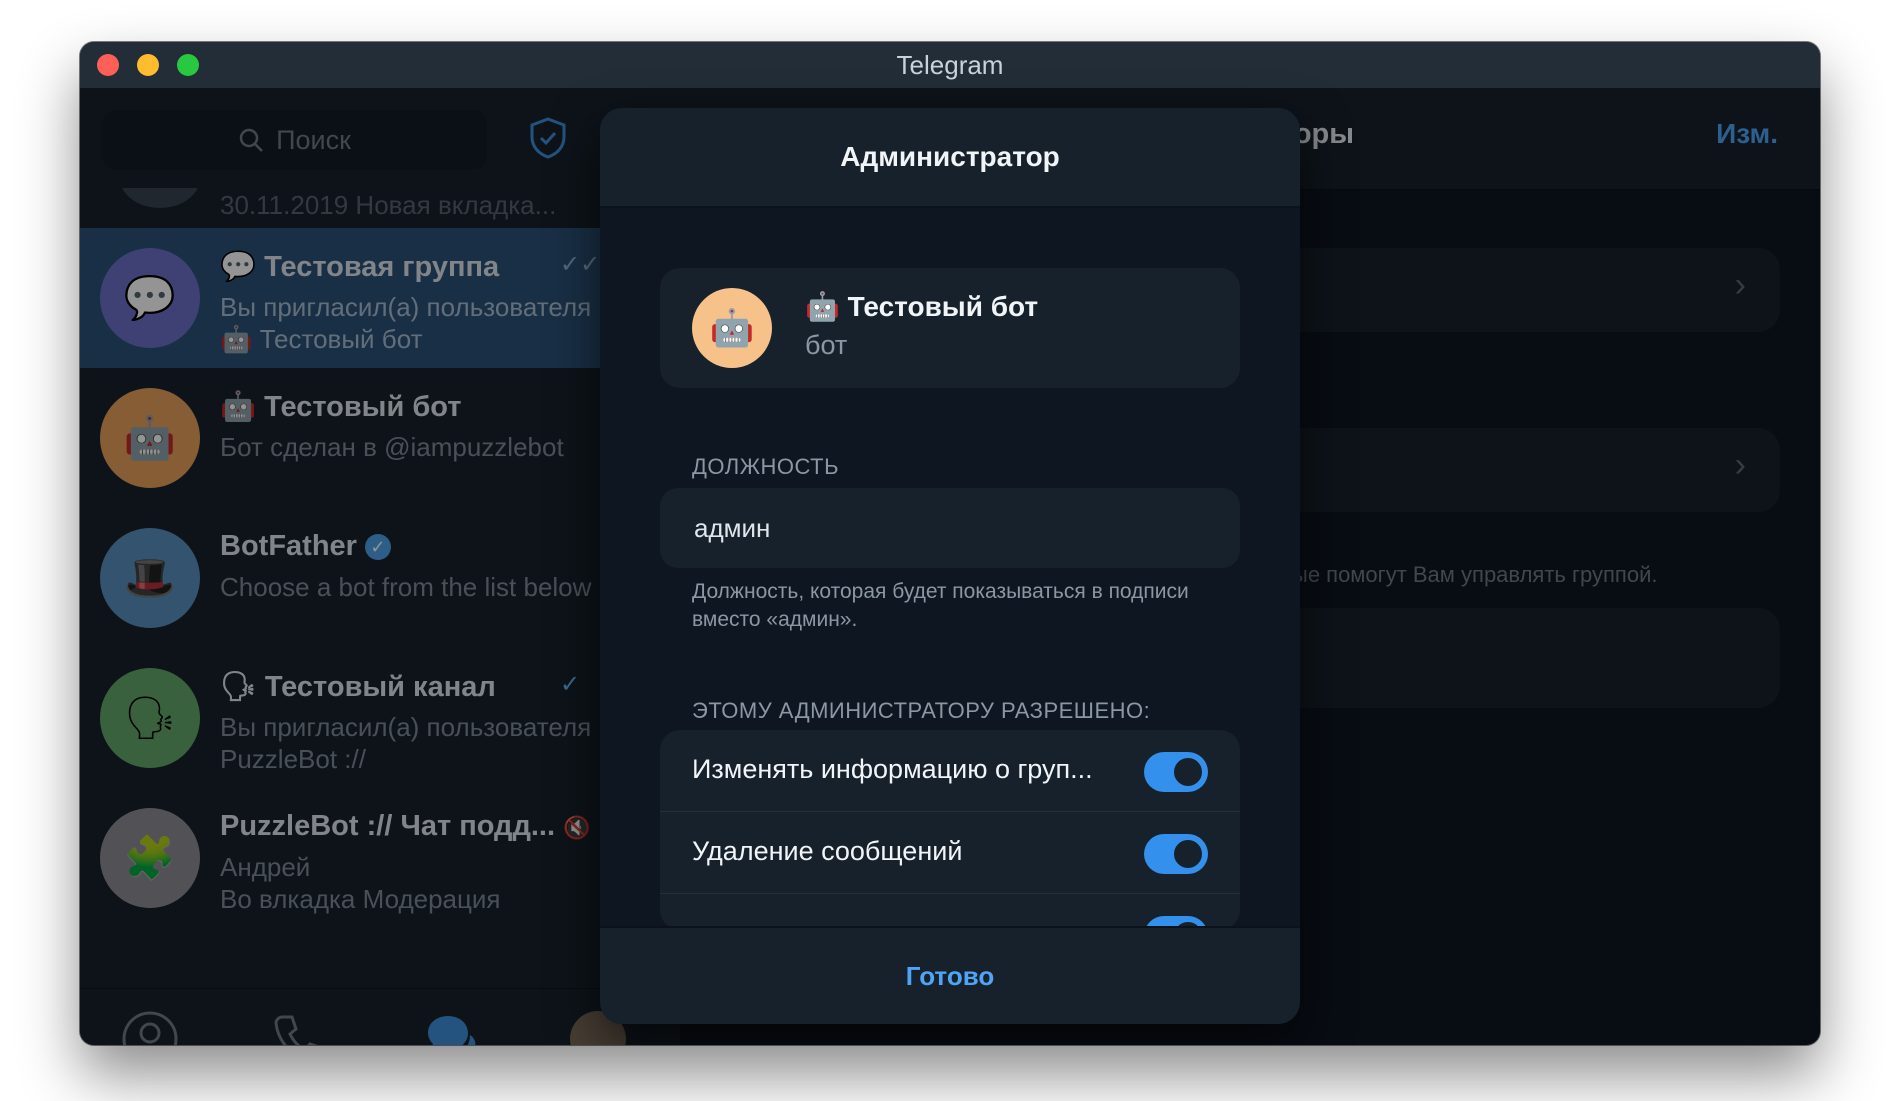  I want to click on window-title: Telegram, so click(950, 64).